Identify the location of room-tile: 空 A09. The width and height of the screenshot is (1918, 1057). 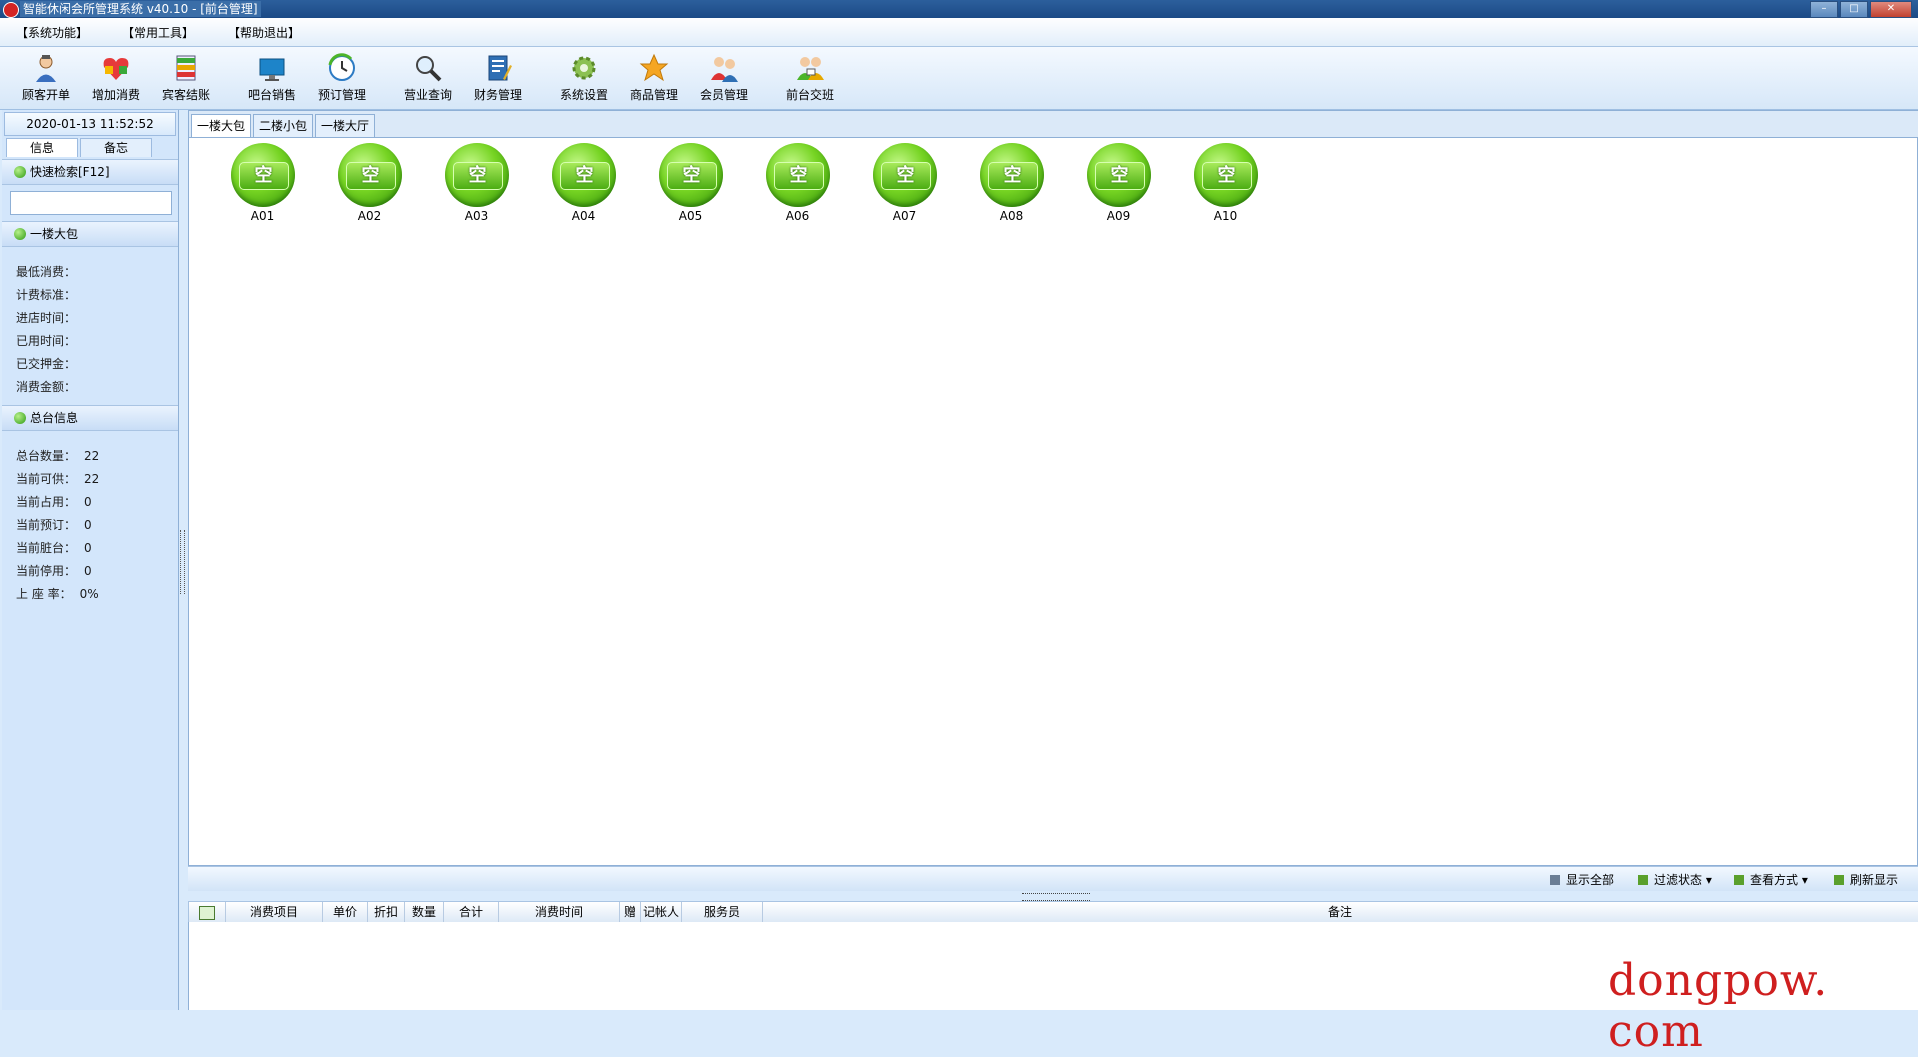
(1118, 183).